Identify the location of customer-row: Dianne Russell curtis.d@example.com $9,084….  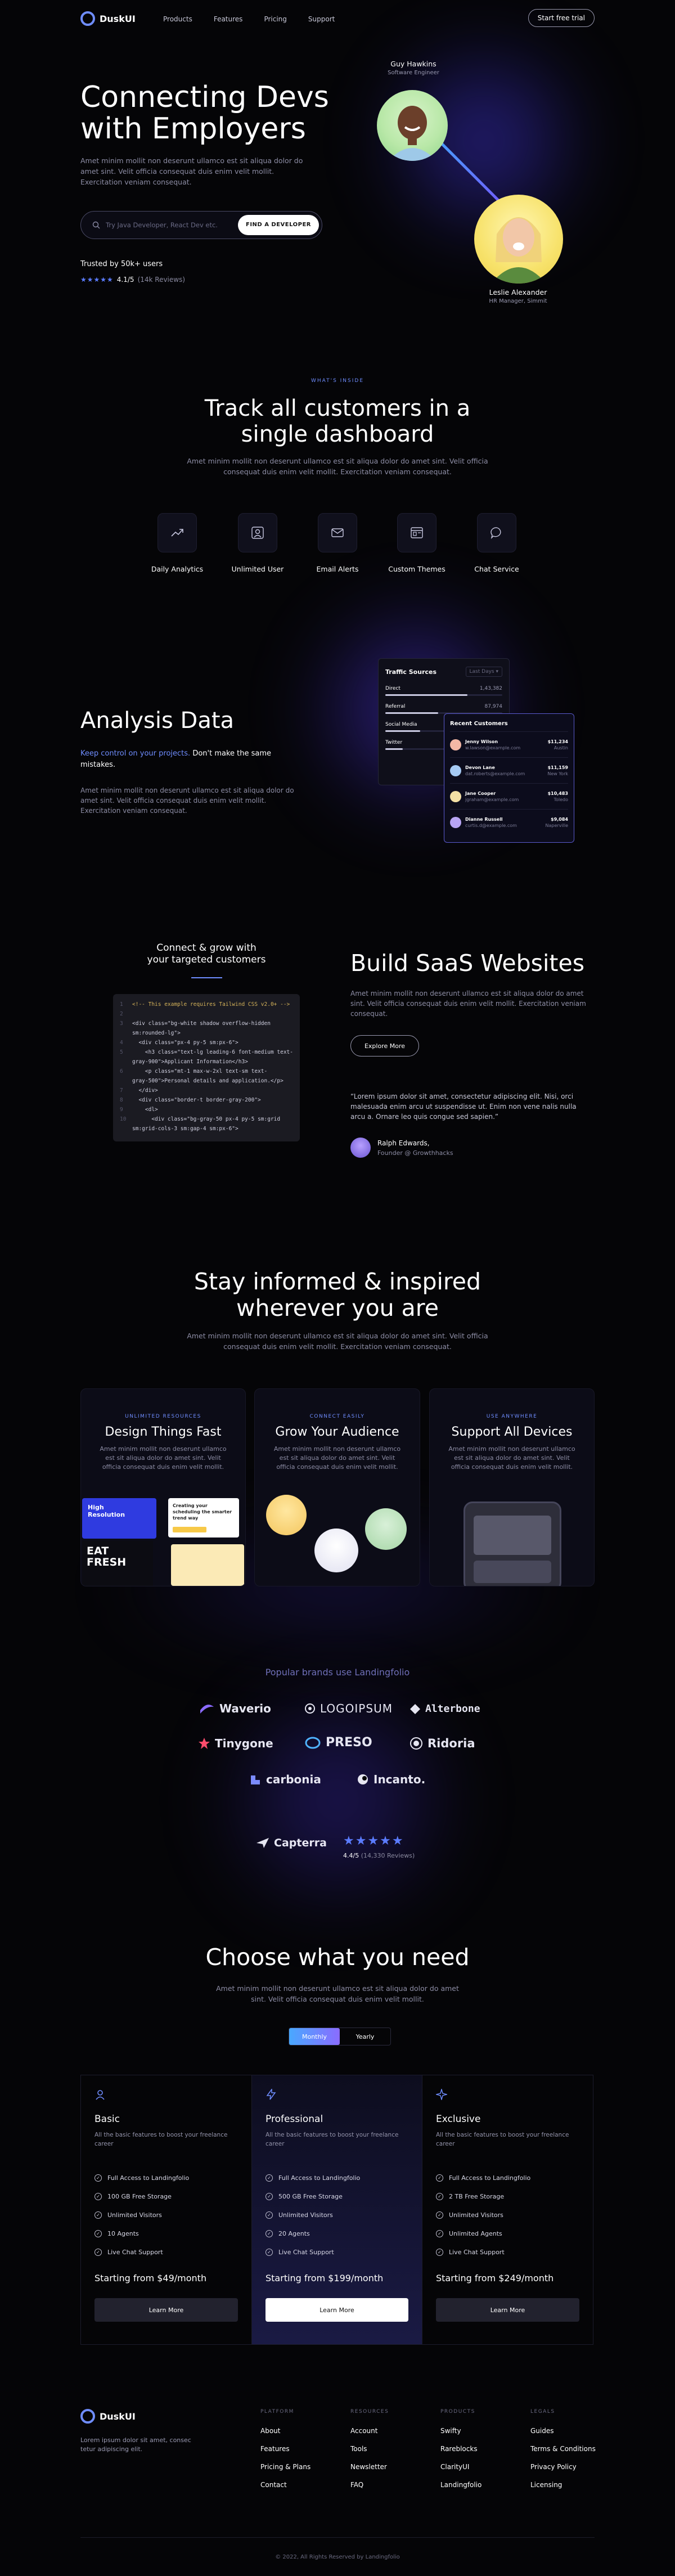
(509, 822).